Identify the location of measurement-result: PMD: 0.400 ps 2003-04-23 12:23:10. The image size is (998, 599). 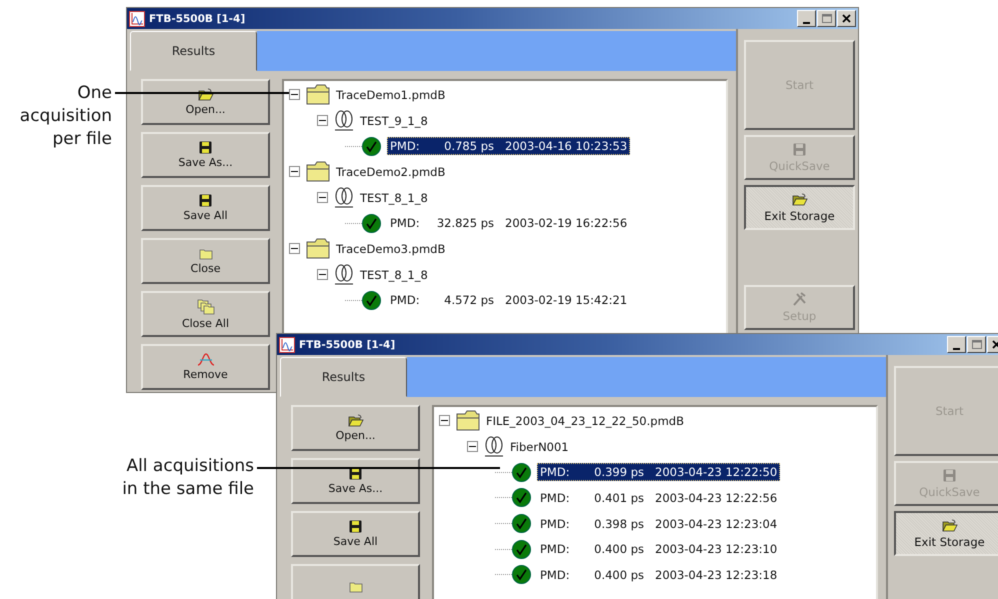
(658, 549).